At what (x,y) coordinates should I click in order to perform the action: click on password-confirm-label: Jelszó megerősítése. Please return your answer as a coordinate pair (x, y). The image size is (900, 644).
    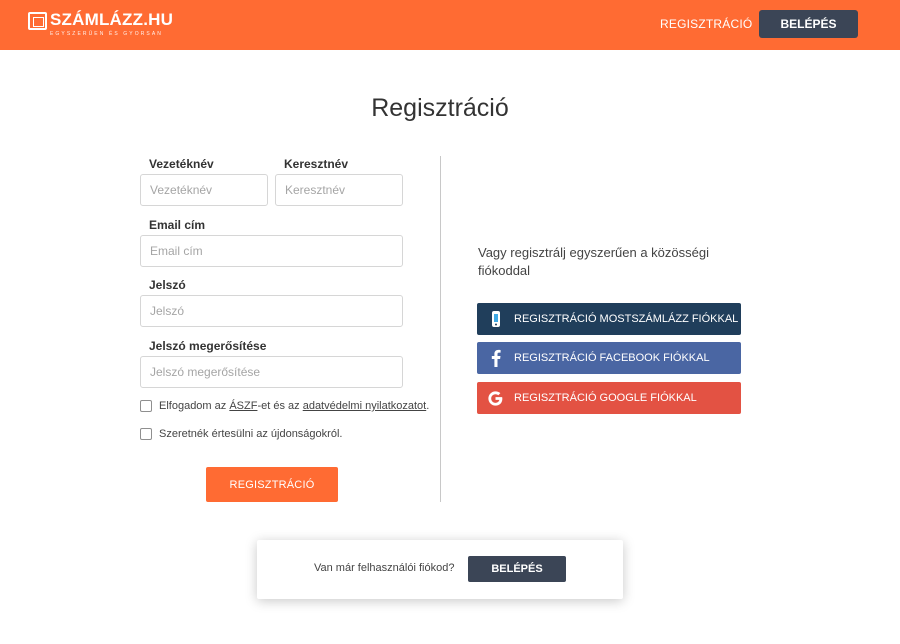
    Looking at the image, I should click on (208, 346).